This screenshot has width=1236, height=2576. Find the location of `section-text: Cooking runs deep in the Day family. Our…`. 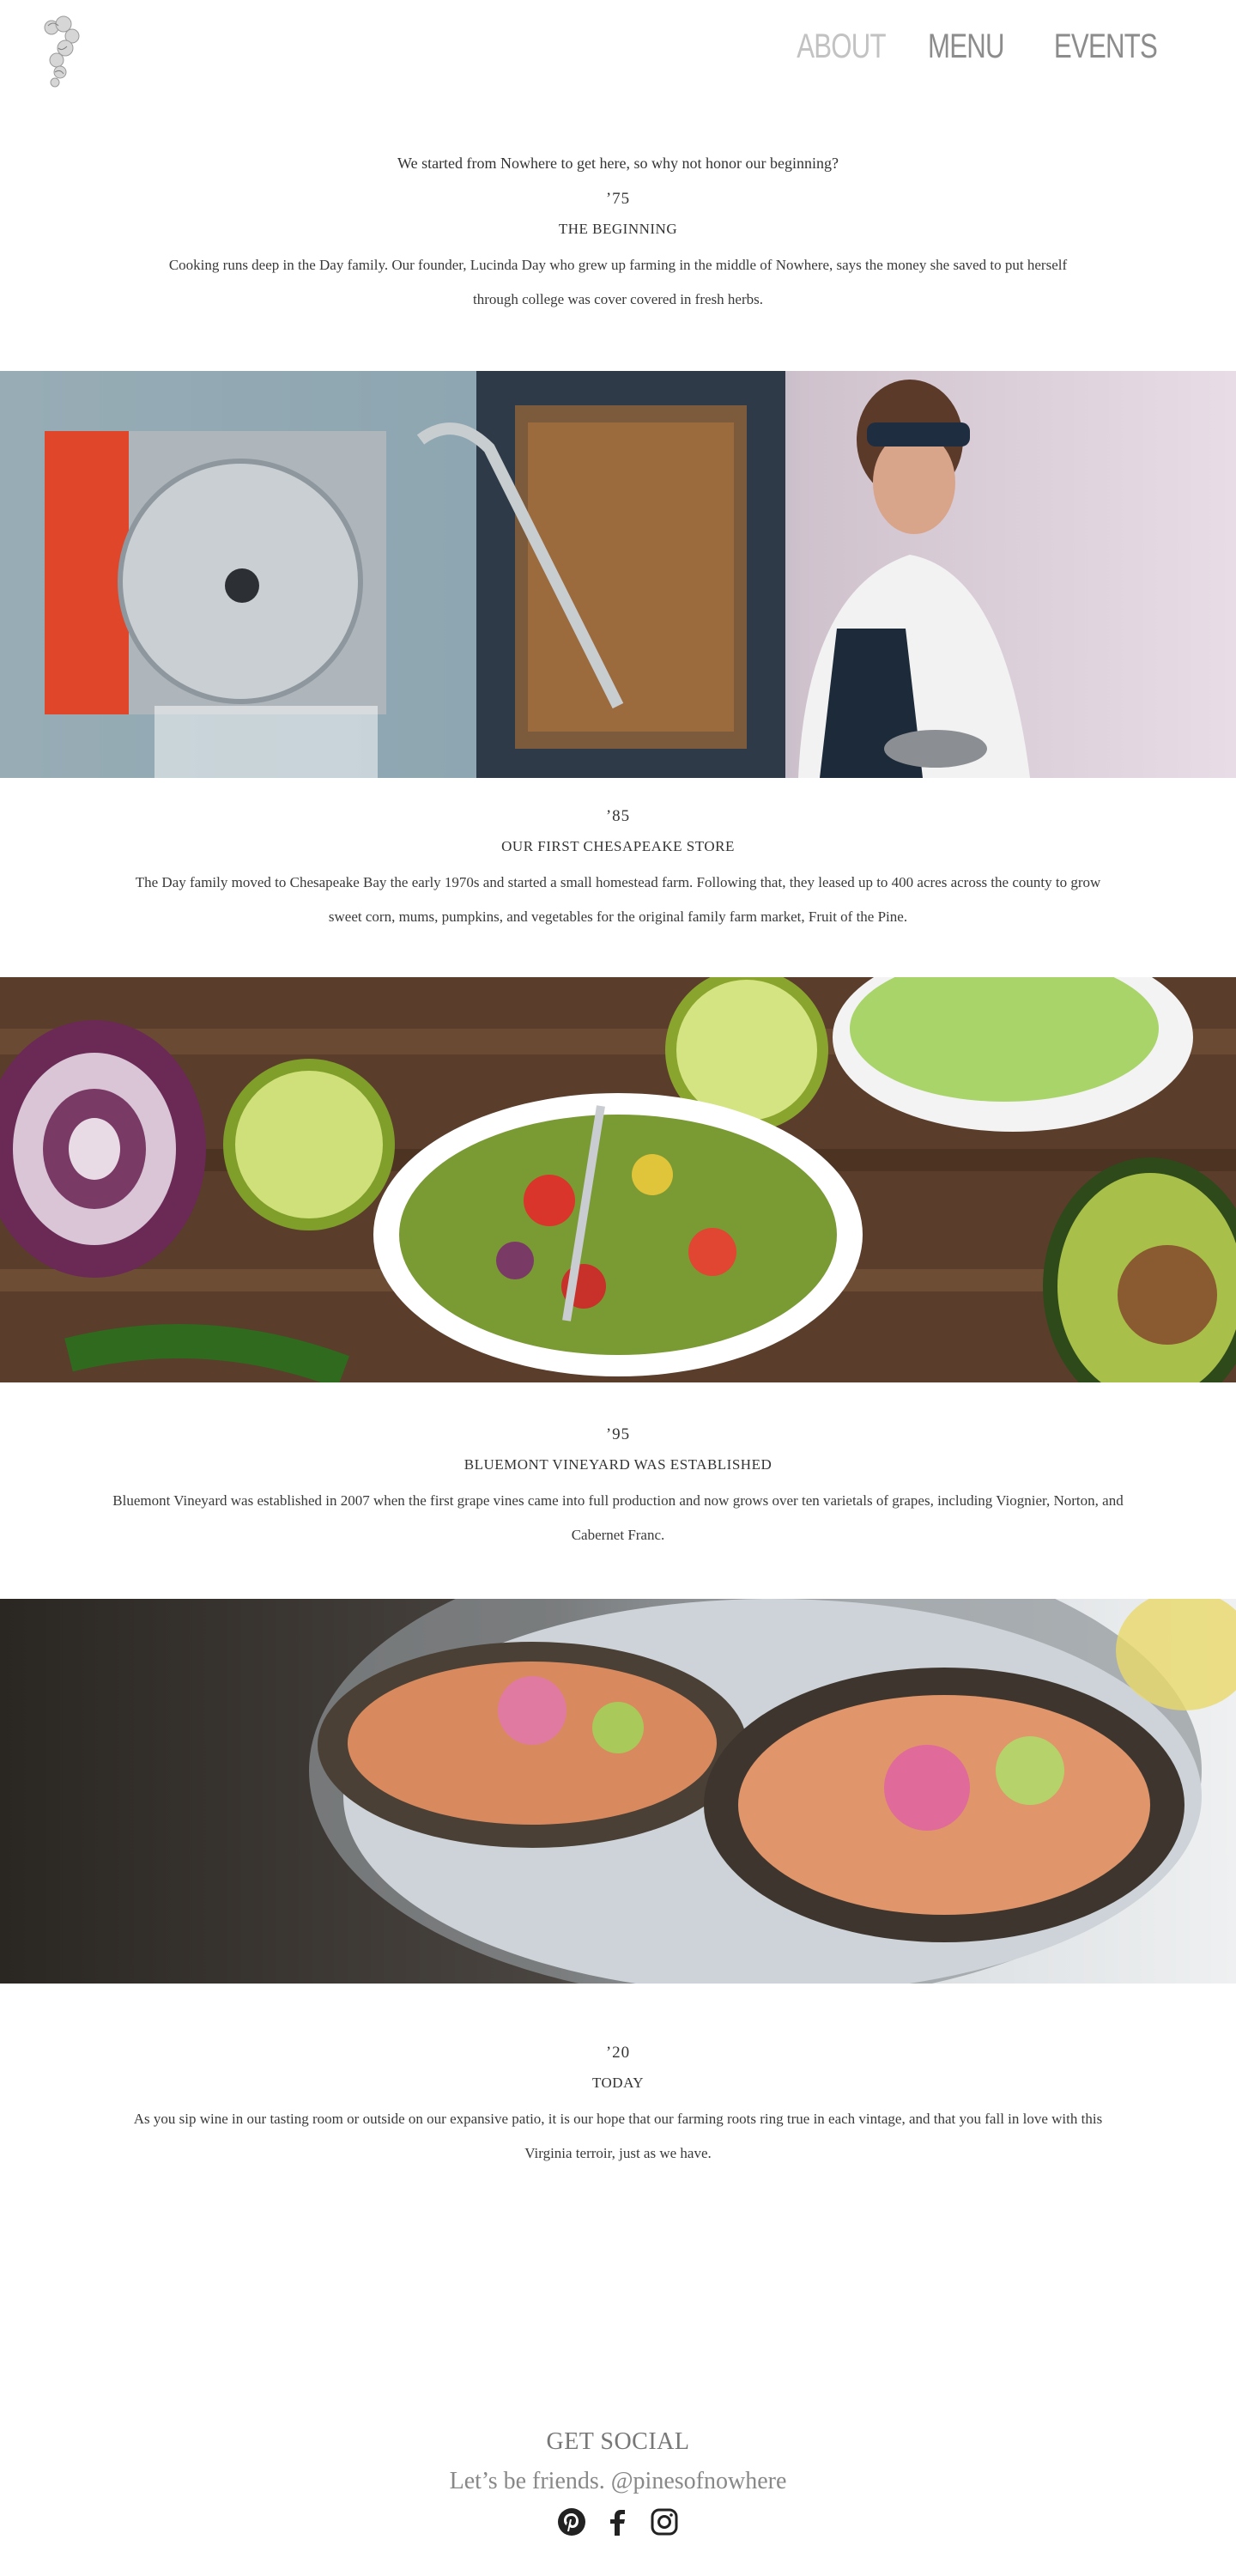

section-text: Cooking runs deep in the Day family. Our… is located at coordinates (618, 282).